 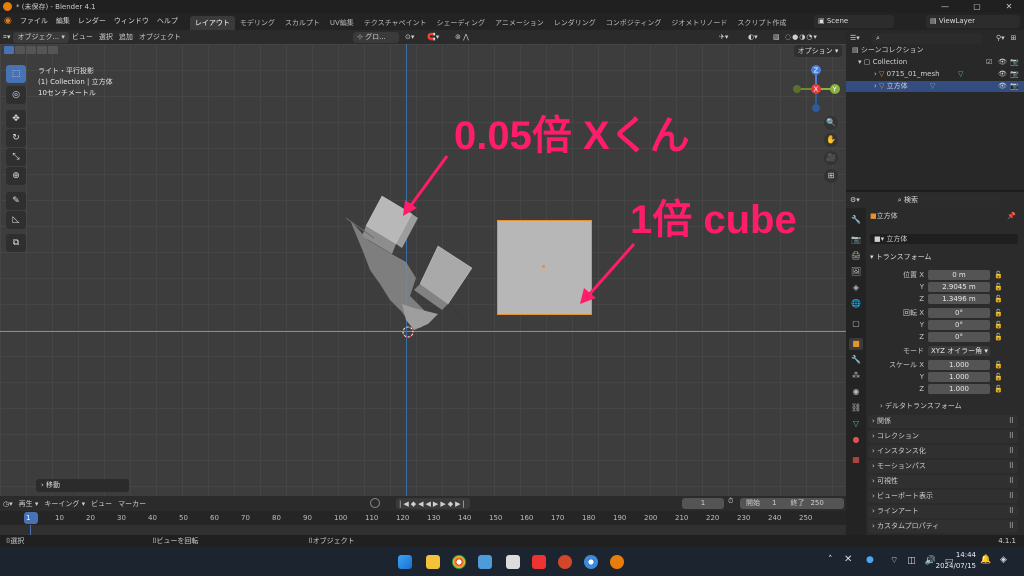 What do you see at coordinates (519, 23) in the screenshot?
I see `tab-animation: アニメーション` at bounding box center [519, 23].